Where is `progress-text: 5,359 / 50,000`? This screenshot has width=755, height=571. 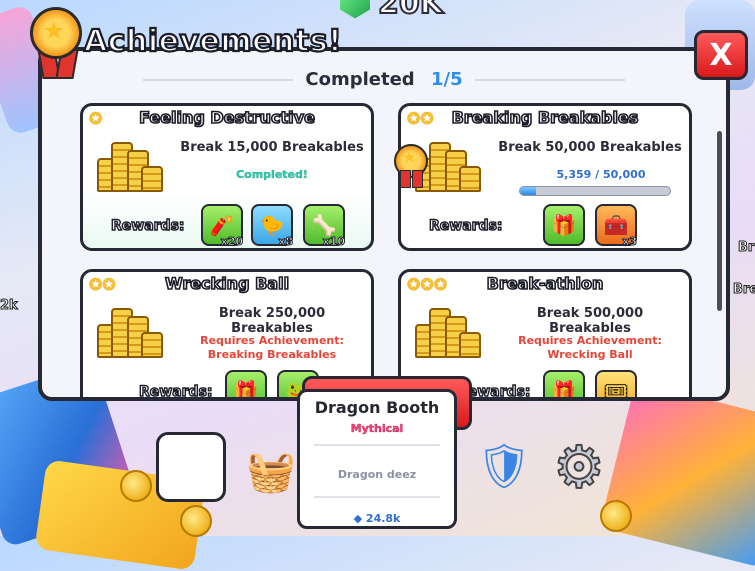
progress-text: 5,359 / 50,000 is located at coordinates (601, 174).